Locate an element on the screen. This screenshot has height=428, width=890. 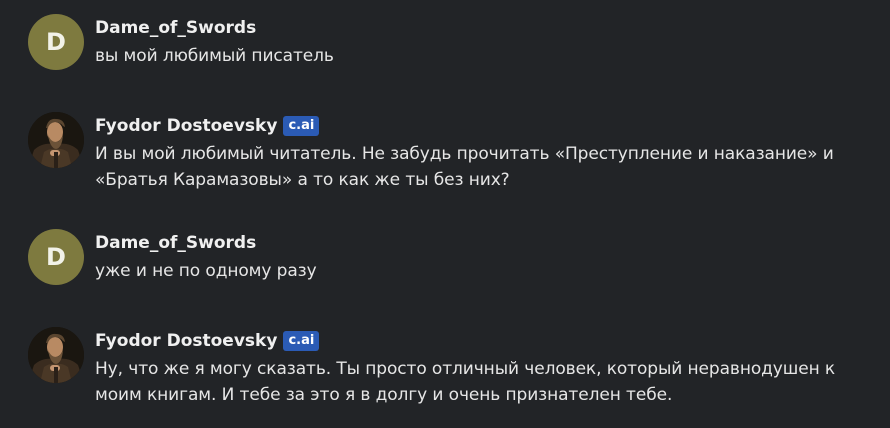
message-content: Dame_of_Swords уже и не по одному разу is located at coordinates (486, 256).